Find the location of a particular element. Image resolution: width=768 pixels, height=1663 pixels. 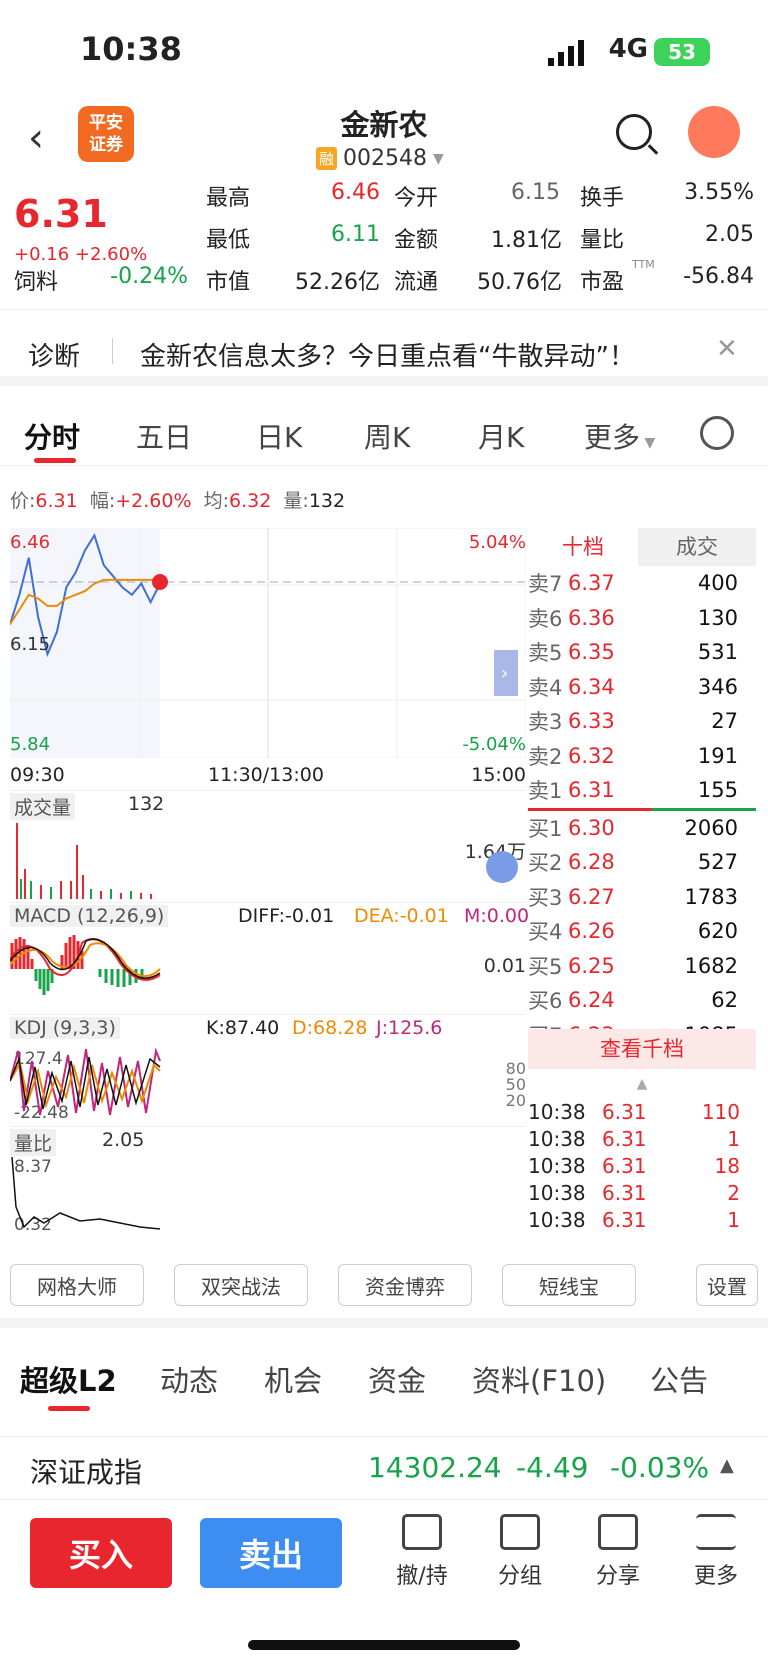

info-pct-k: 幅: is located at coordinates (102, 501).